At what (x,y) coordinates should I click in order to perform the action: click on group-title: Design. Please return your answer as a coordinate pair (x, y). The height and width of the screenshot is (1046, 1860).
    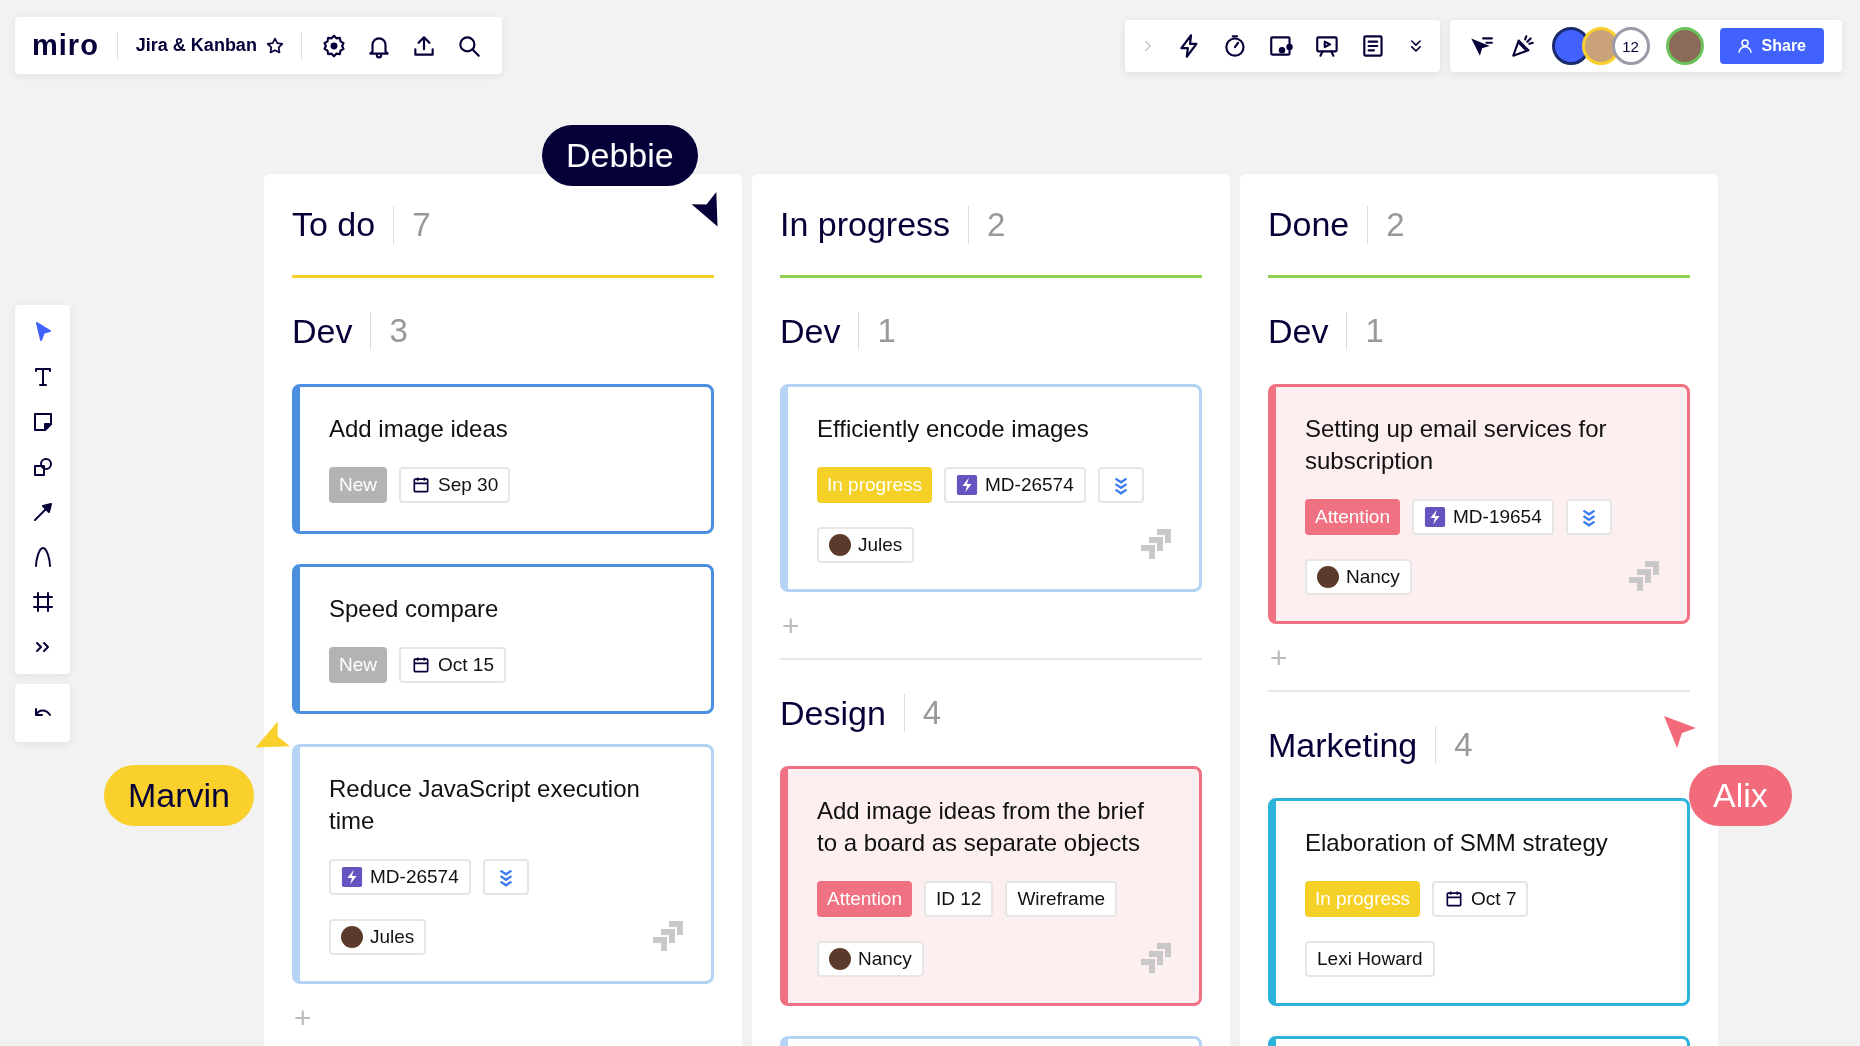
    Looking at the image, I should click on (833, 713).